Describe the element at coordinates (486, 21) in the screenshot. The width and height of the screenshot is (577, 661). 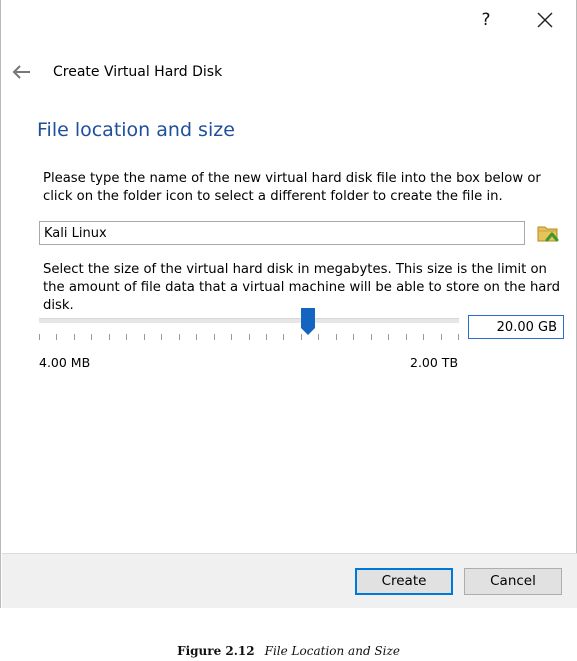
I see `help-button: ?` at that location.